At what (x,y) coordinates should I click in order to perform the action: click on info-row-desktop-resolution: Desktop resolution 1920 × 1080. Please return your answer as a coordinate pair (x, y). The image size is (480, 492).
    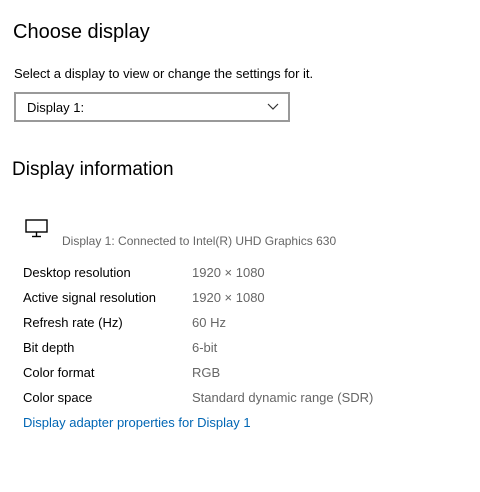
    Looking at the image, I should click on (243, 275).